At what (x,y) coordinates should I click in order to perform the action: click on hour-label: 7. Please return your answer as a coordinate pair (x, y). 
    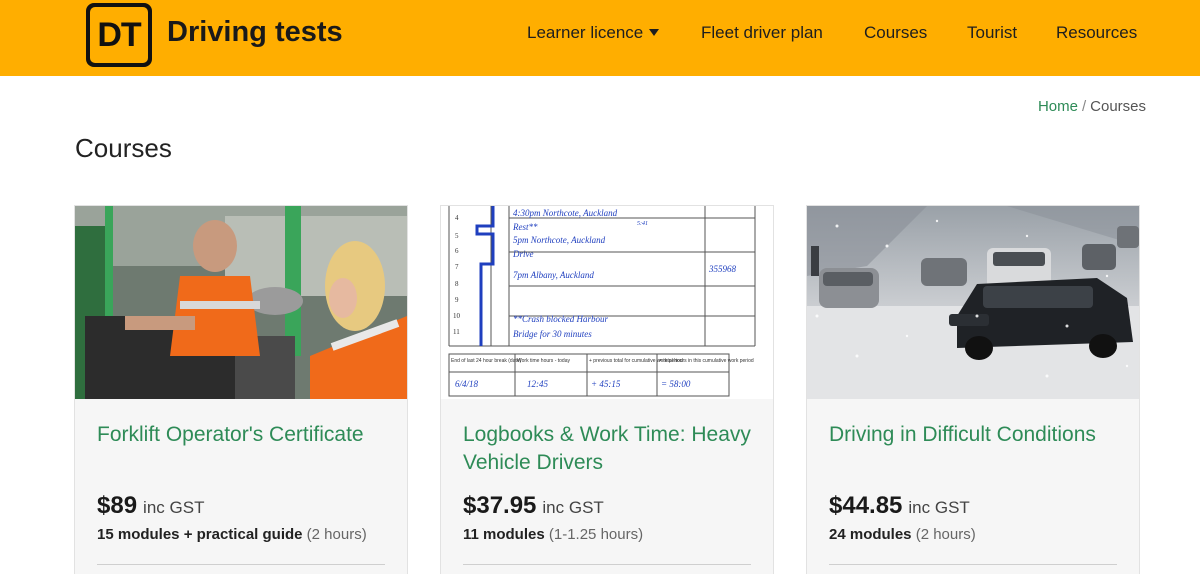
    Looking at the image, I should click on (457, 267).